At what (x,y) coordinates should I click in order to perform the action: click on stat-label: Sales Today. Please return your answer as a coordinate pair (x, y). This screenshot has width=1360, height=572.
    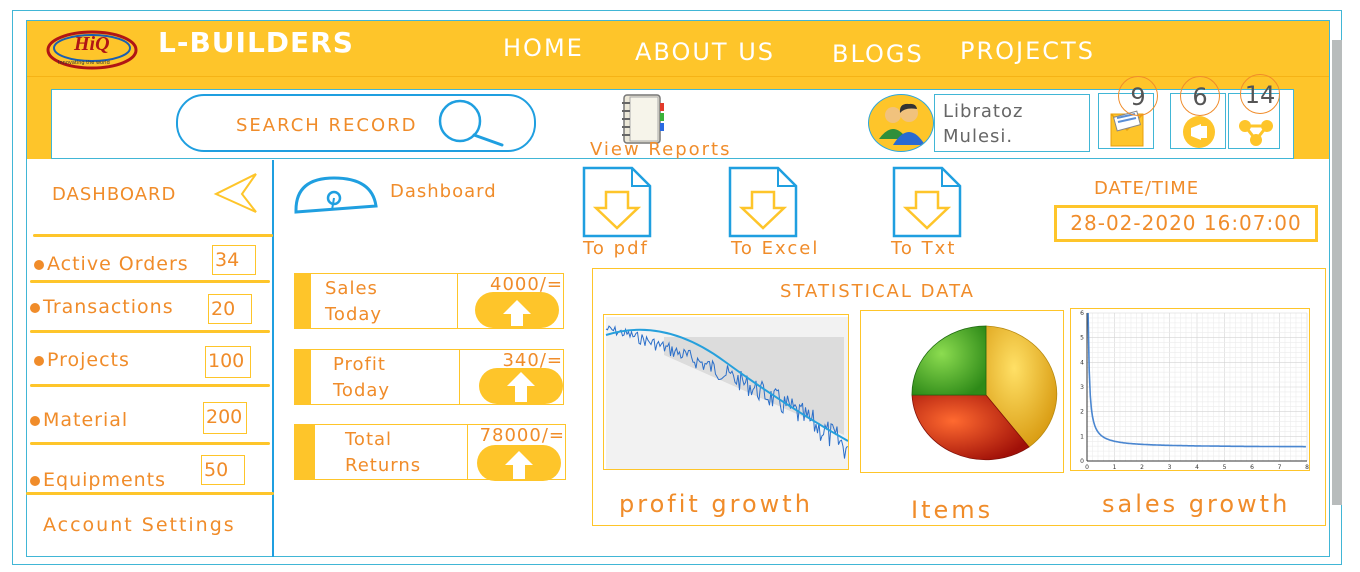
    Looking at the image, I should click on (353, 302).